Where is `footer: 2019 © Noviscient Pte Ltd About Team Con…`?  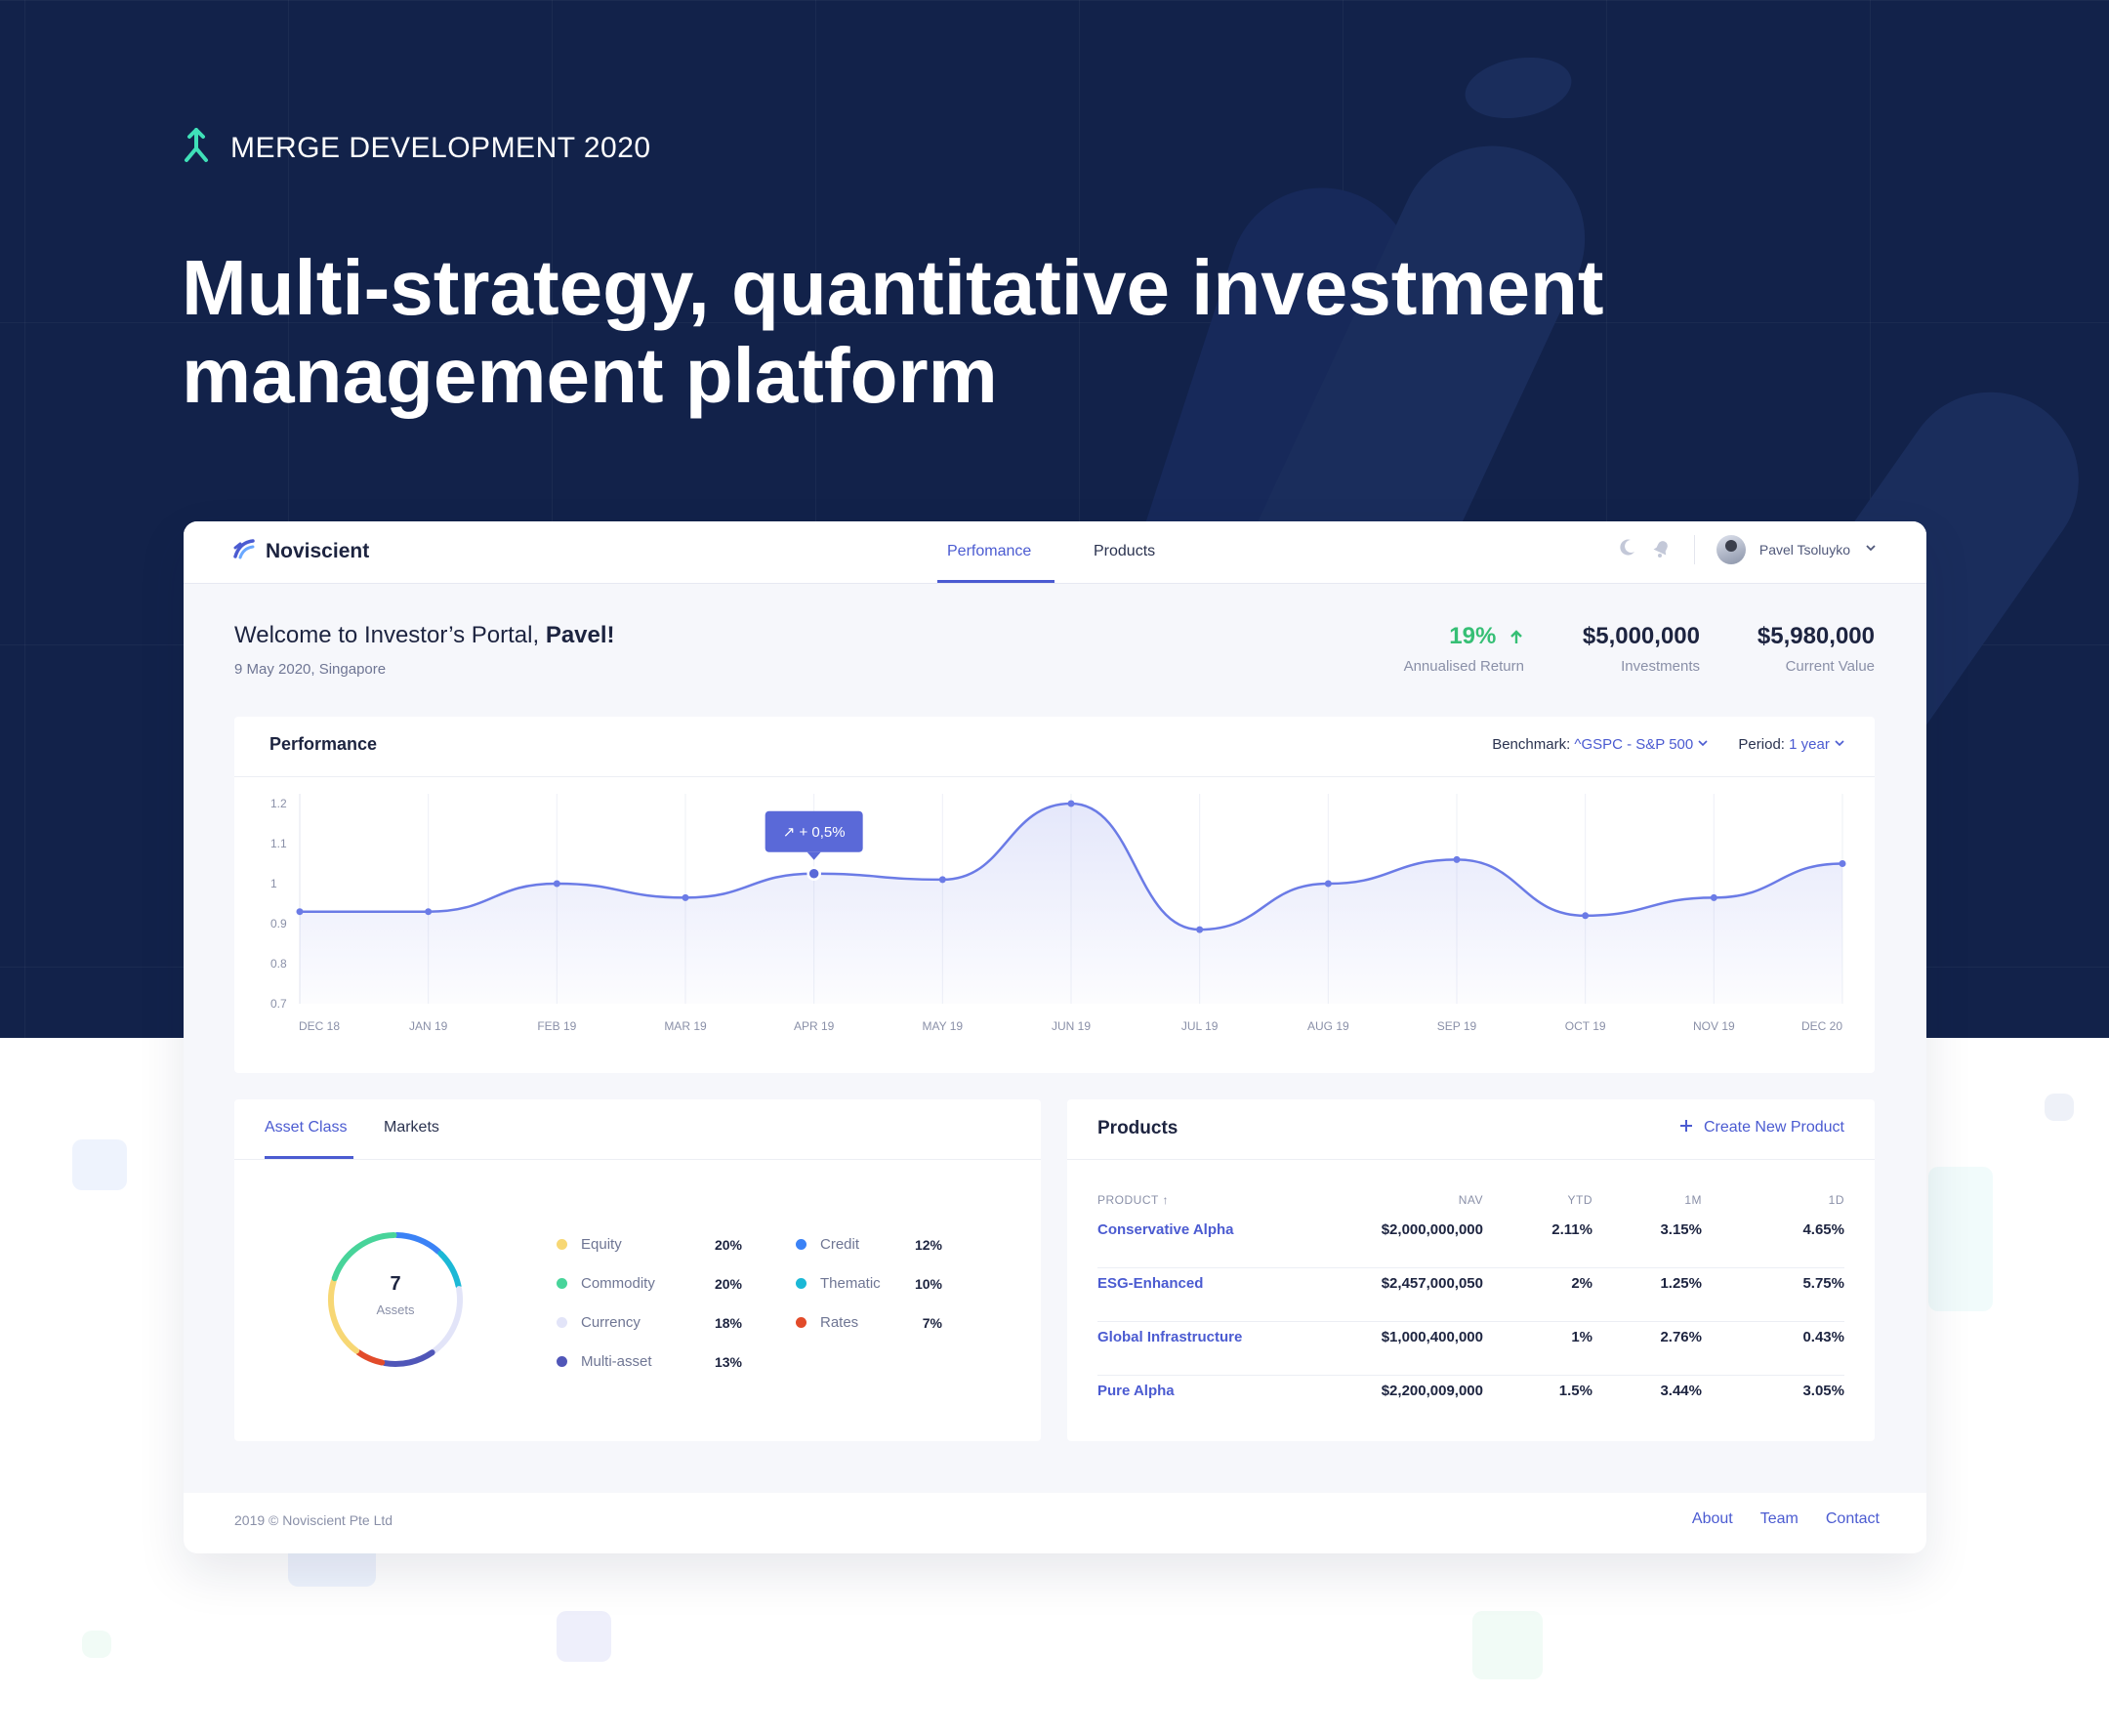 footer: 2019 © Noviscient Pte Ltd About Team Con… is located at coordinates (1055, 1523).